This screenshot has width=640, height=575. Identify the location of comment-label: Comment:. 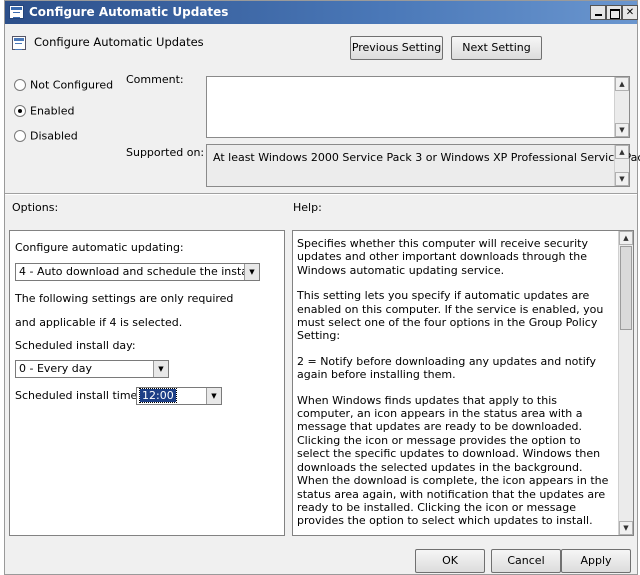
(155, 79).